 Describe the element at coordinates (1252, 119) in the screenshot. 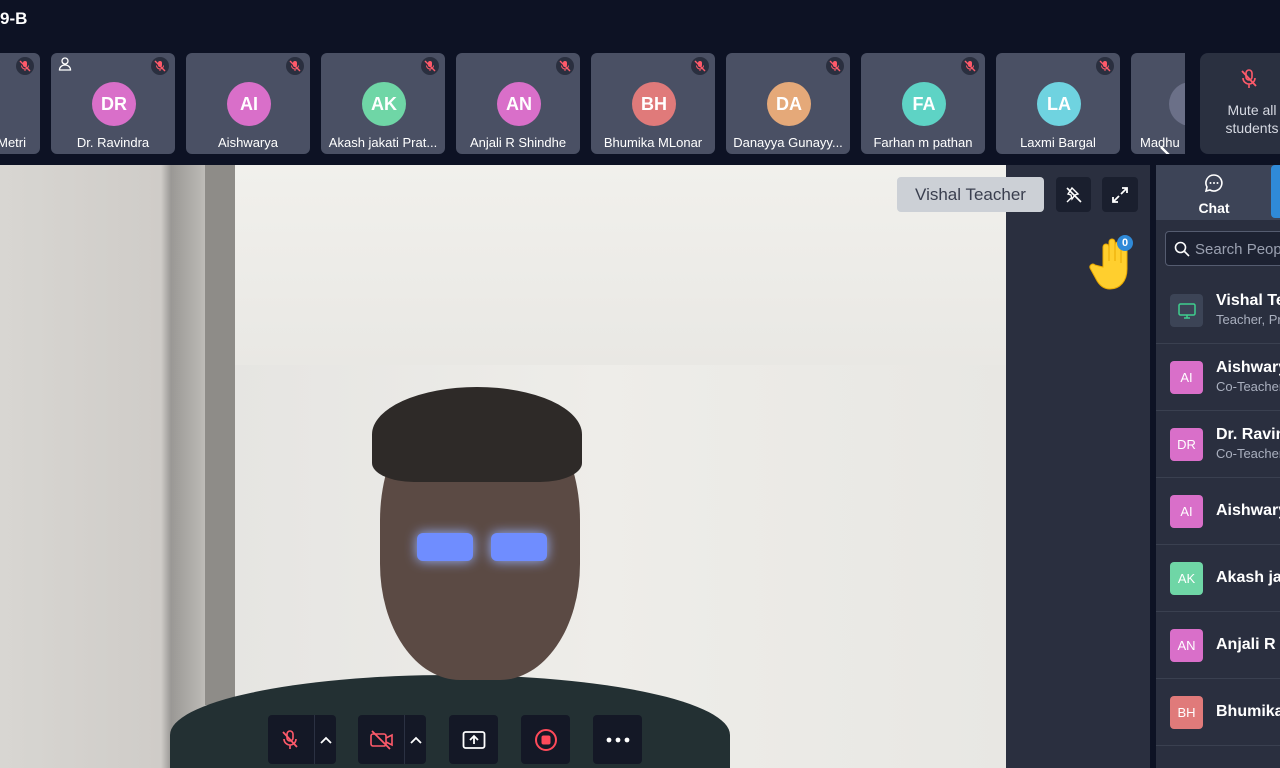

I see `mute-all-label: Mute all students` at that location.